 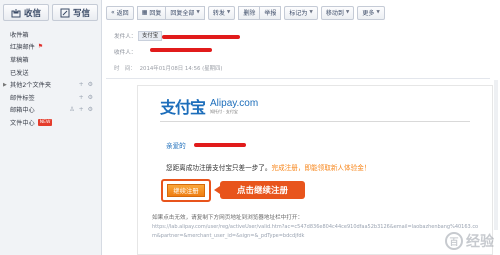 I want to click on instruction-callout: 点击继续注册, so click(x=259, y=190).